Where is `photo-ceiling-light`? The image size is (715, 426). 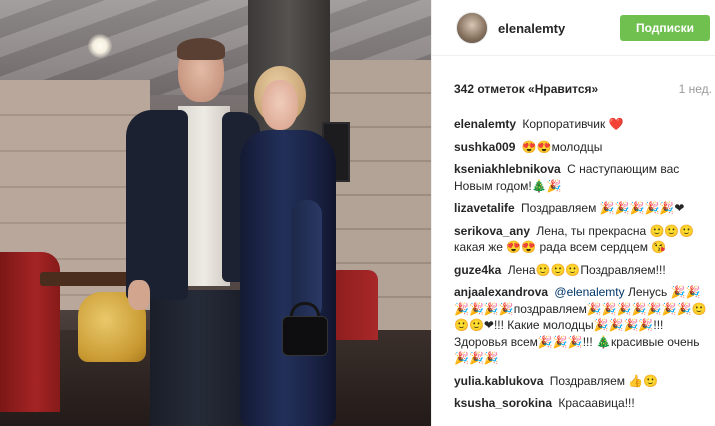 photo-ceiling-light is located at coordinates (100, 46).